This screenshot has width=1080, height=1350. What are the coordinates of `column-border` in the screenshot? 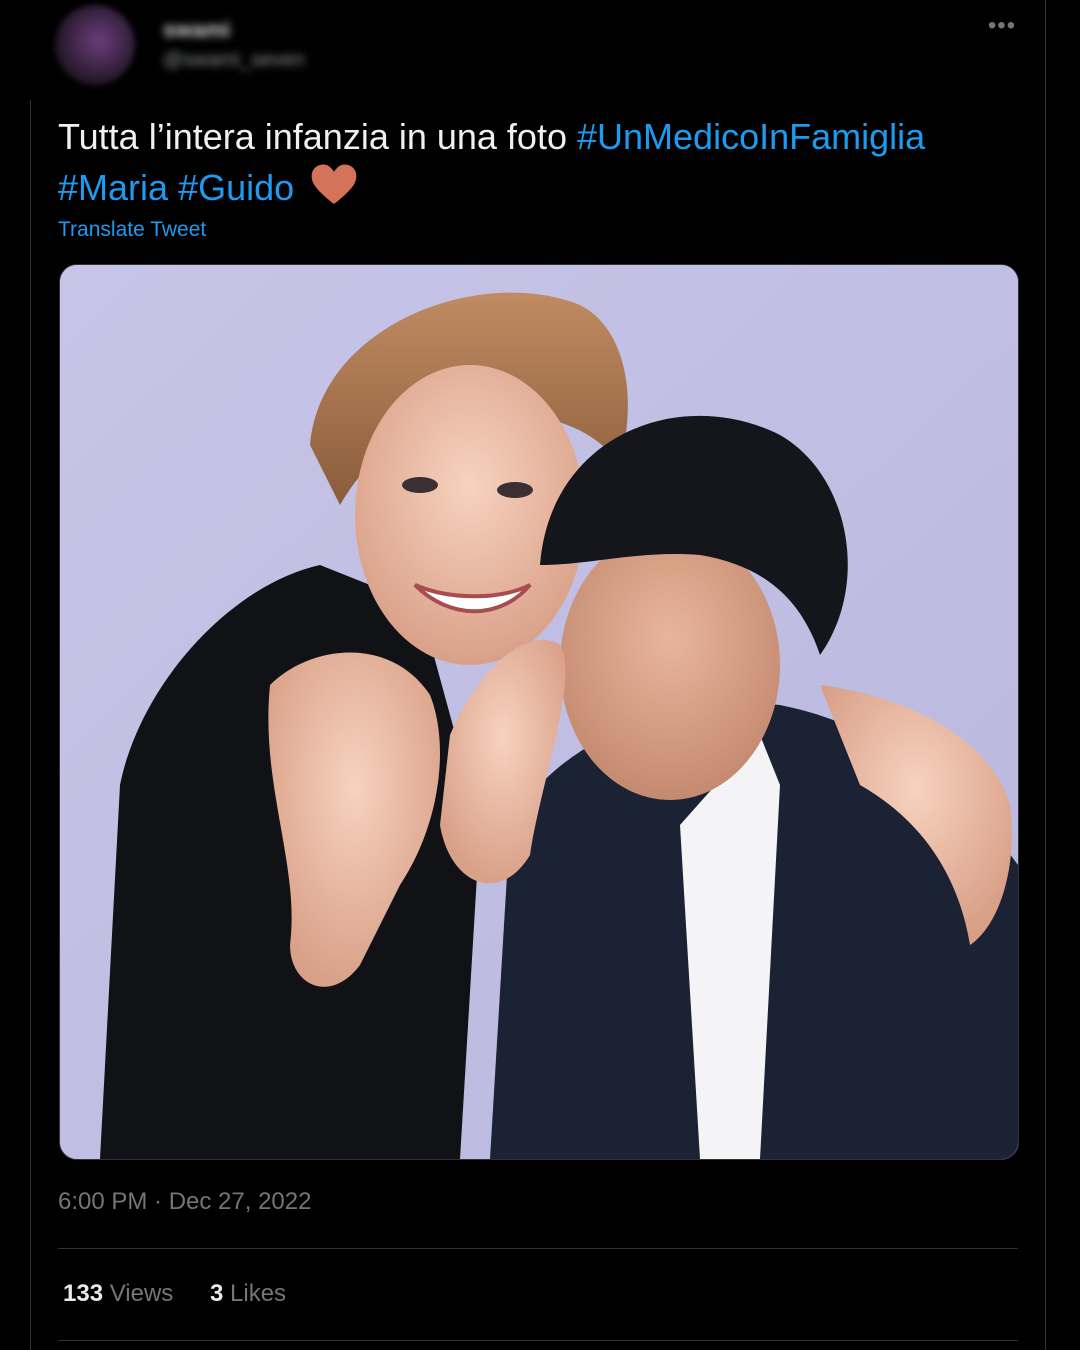 It's located at (1045, 675).